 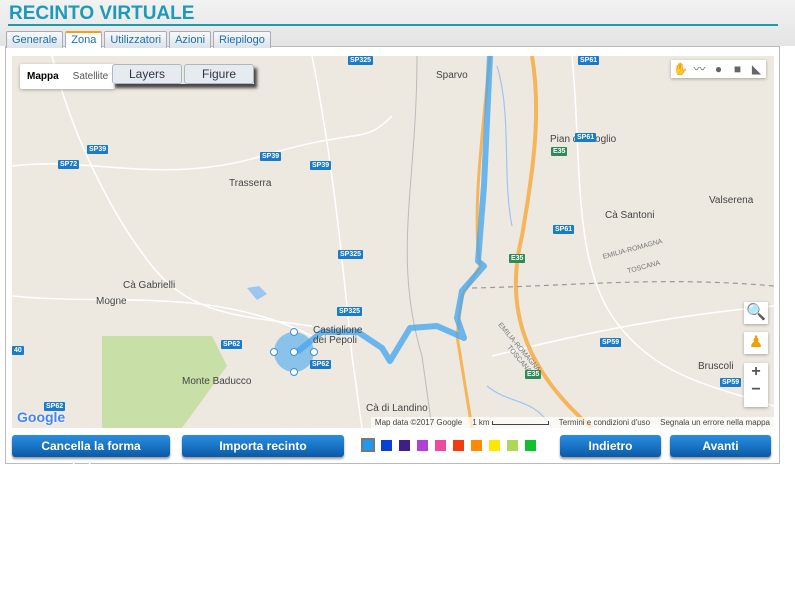 I want to click on lake, so click(x=257, y=293).